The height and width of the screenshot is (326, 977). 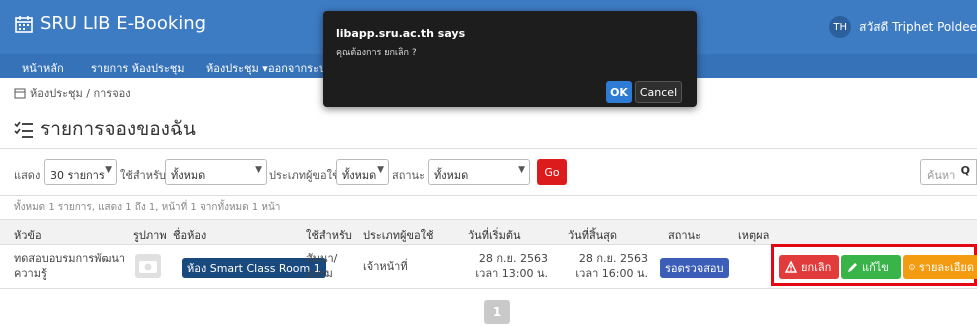 I want to click on cell-end: 28 ก.ย. 2563 เวลา 16:00 น., so click(x=611, y=266).